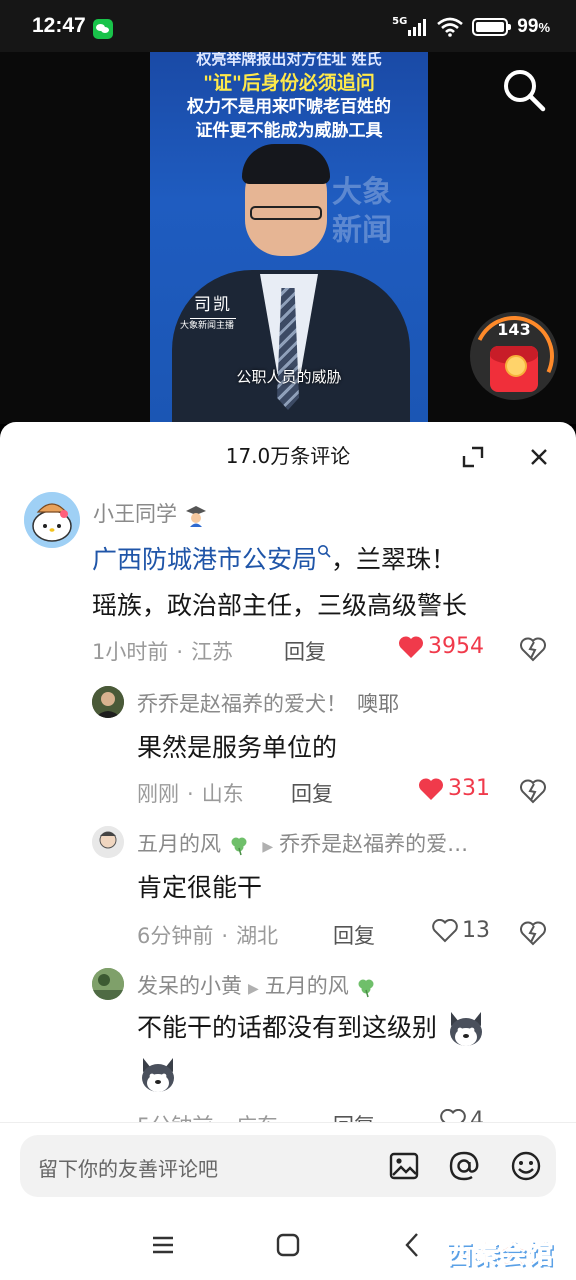  Describe the element at coordinates (288, 26) in the screenshot. I see `status-bar: 12:47 5G 99%` at that location.